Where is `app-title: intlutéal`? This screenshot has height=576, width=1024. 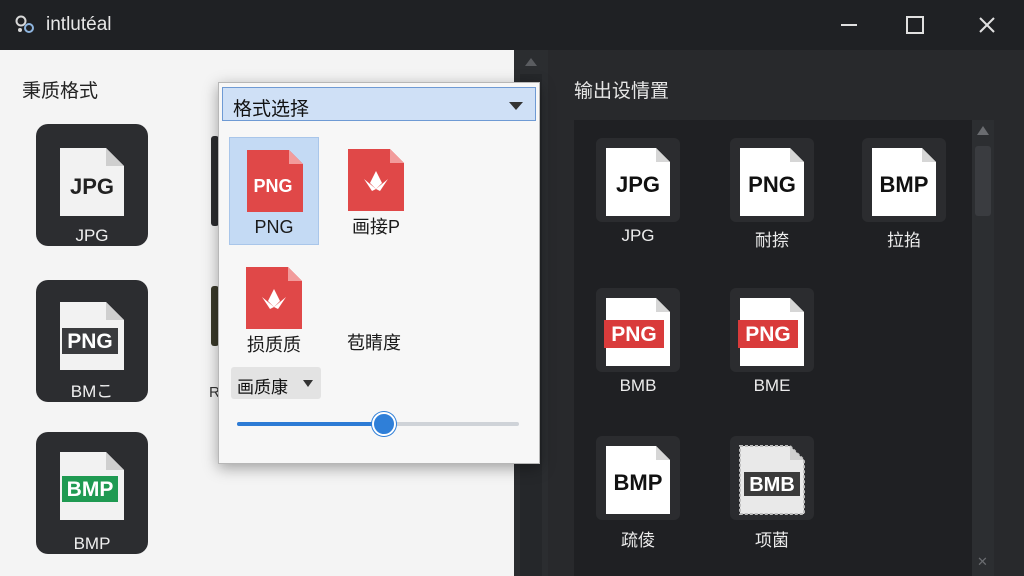 app-title: intlutéal is located at coordinates (79, 24).